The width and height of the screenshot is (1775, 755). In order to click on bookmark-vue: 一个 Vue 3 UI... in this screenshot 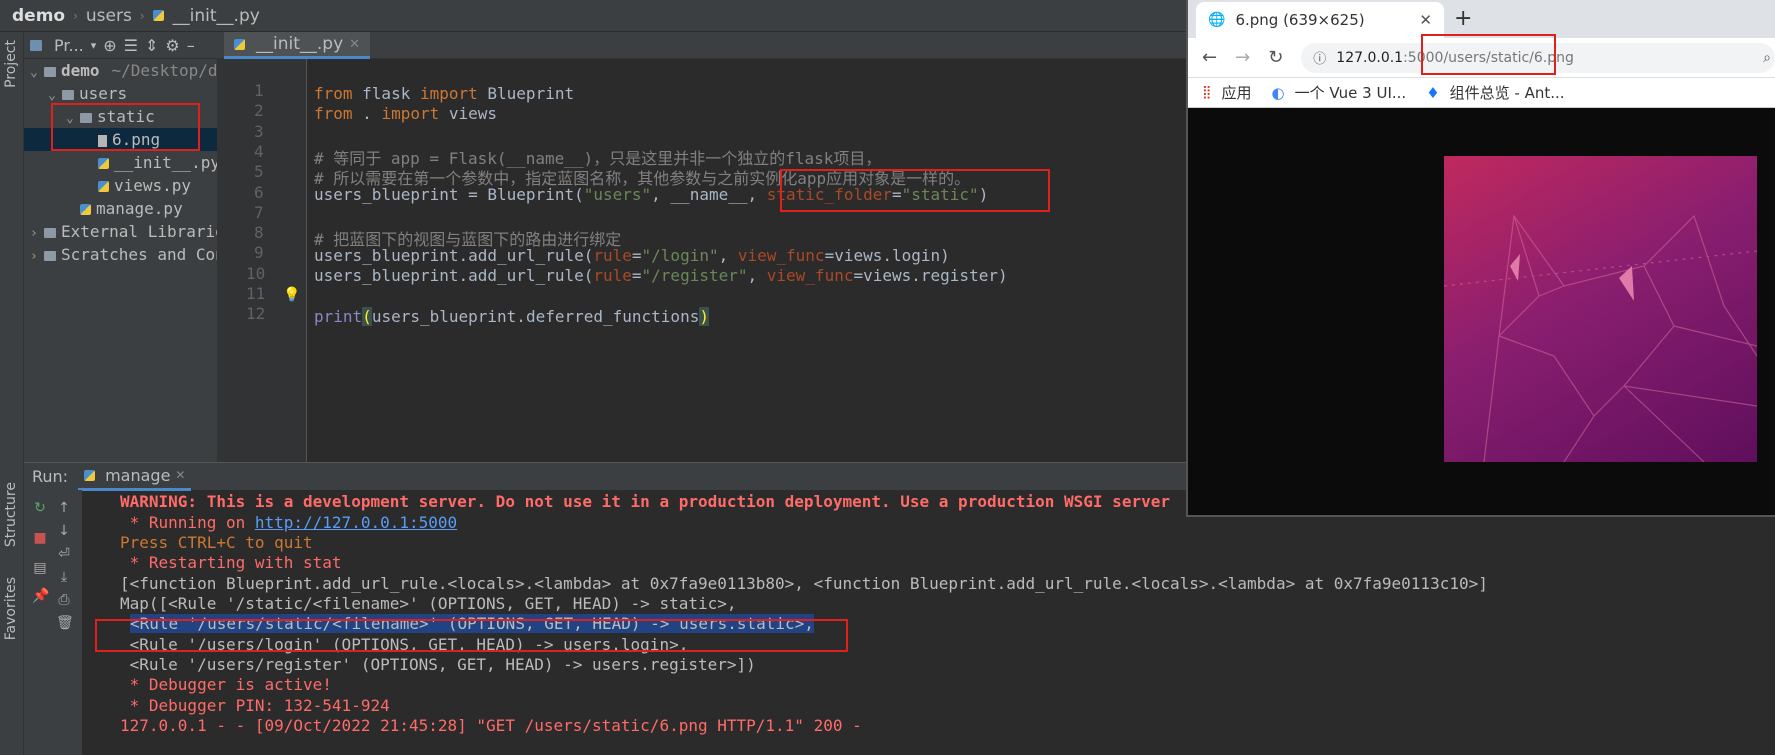, I will do `click(1351, 92)`.